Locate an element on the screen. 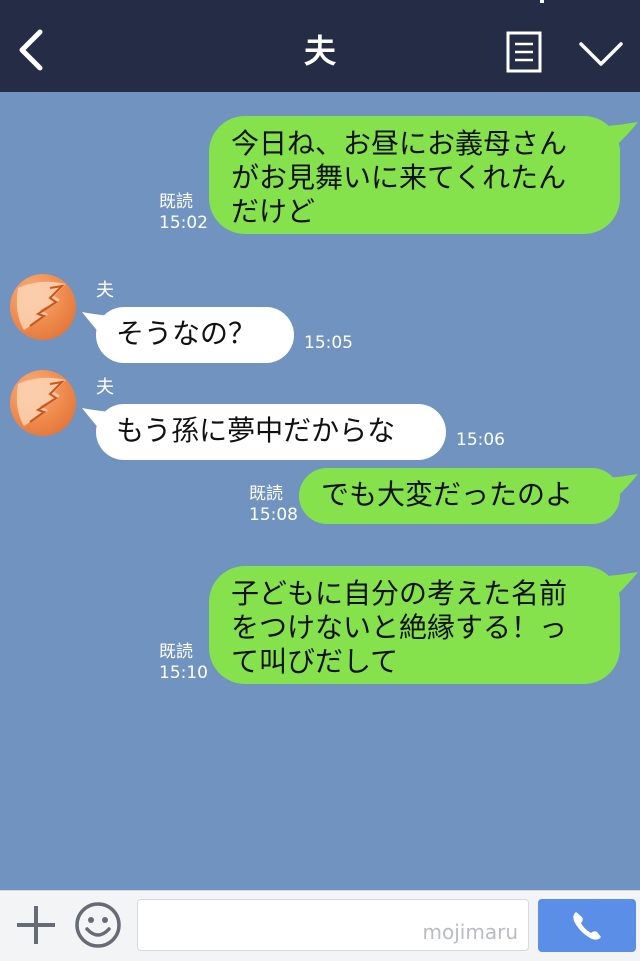 The height and width of the screenshot is (961, 640). message-text: もう孫に夢中だからな is located at coordinates (256, 430).